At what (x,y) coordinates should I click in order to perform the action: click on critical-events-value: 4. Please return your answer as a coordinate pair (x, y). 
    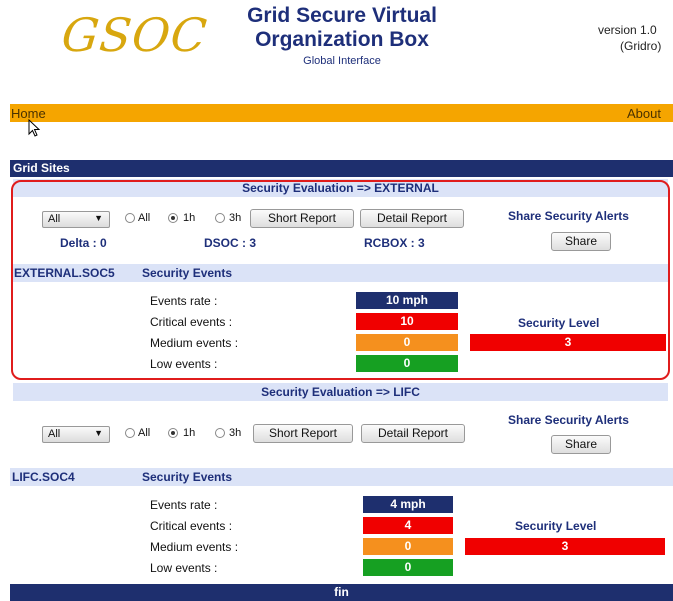
    Looking at the image, I should click on (408, 525).